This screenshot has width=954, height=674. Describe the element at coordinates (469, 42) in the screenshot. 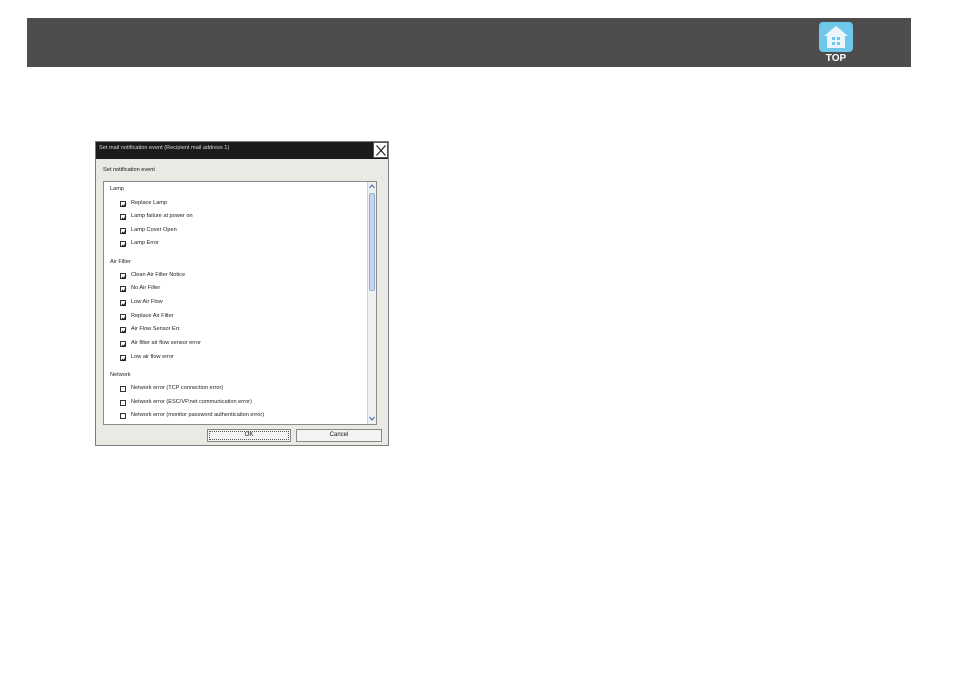

I see `header-bar` at that location.